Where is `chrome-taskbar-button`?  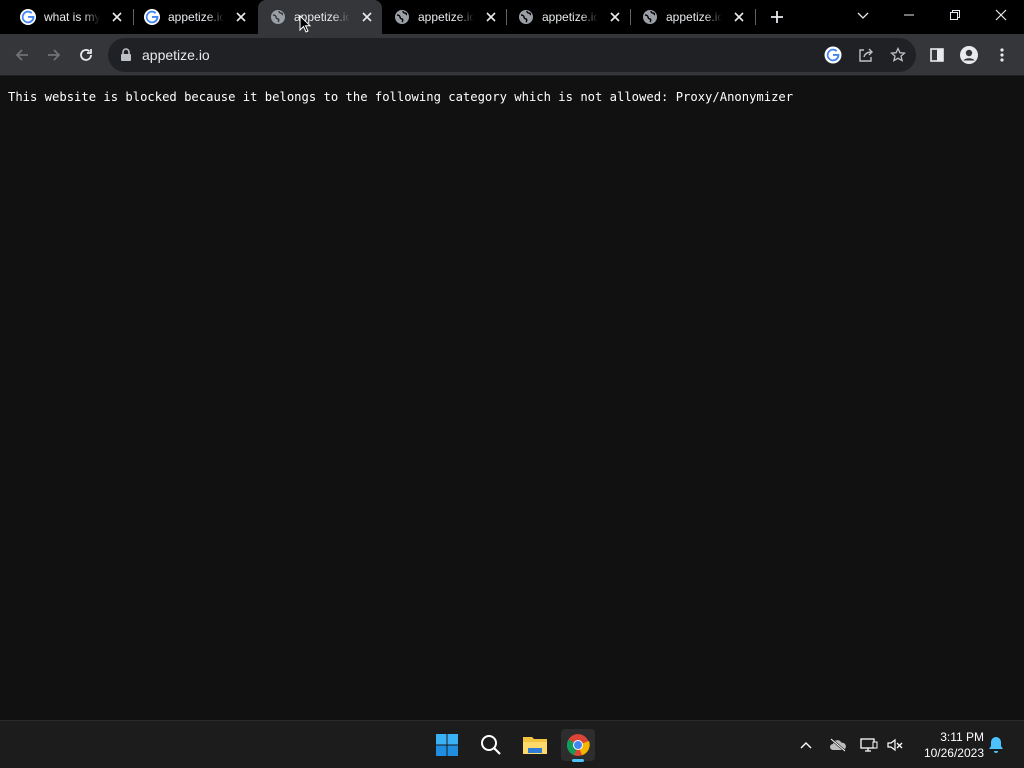 chrome-taskbar-button is located at coordinates (578, 745).